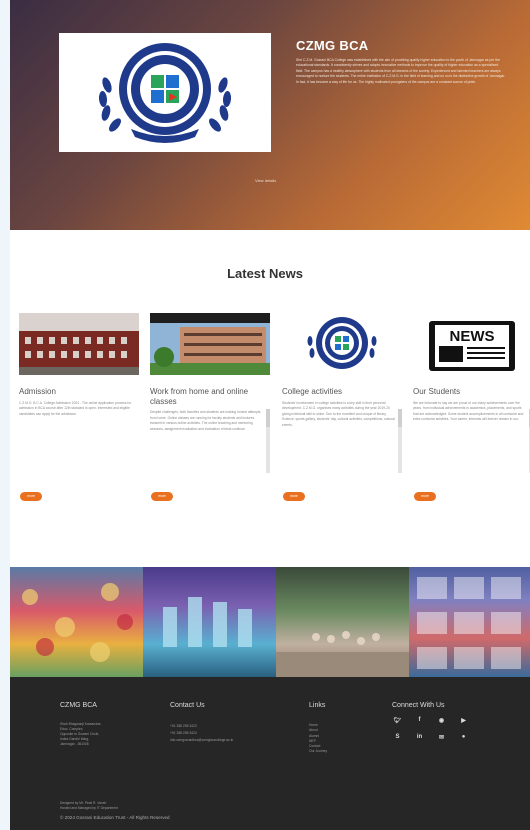 The width and height of the screenshot is (530, 830). What do you see at coordinates (472, 336) in the screenshot?
I see `news-icon-label: NEWS` at bounding box center [472, 336].